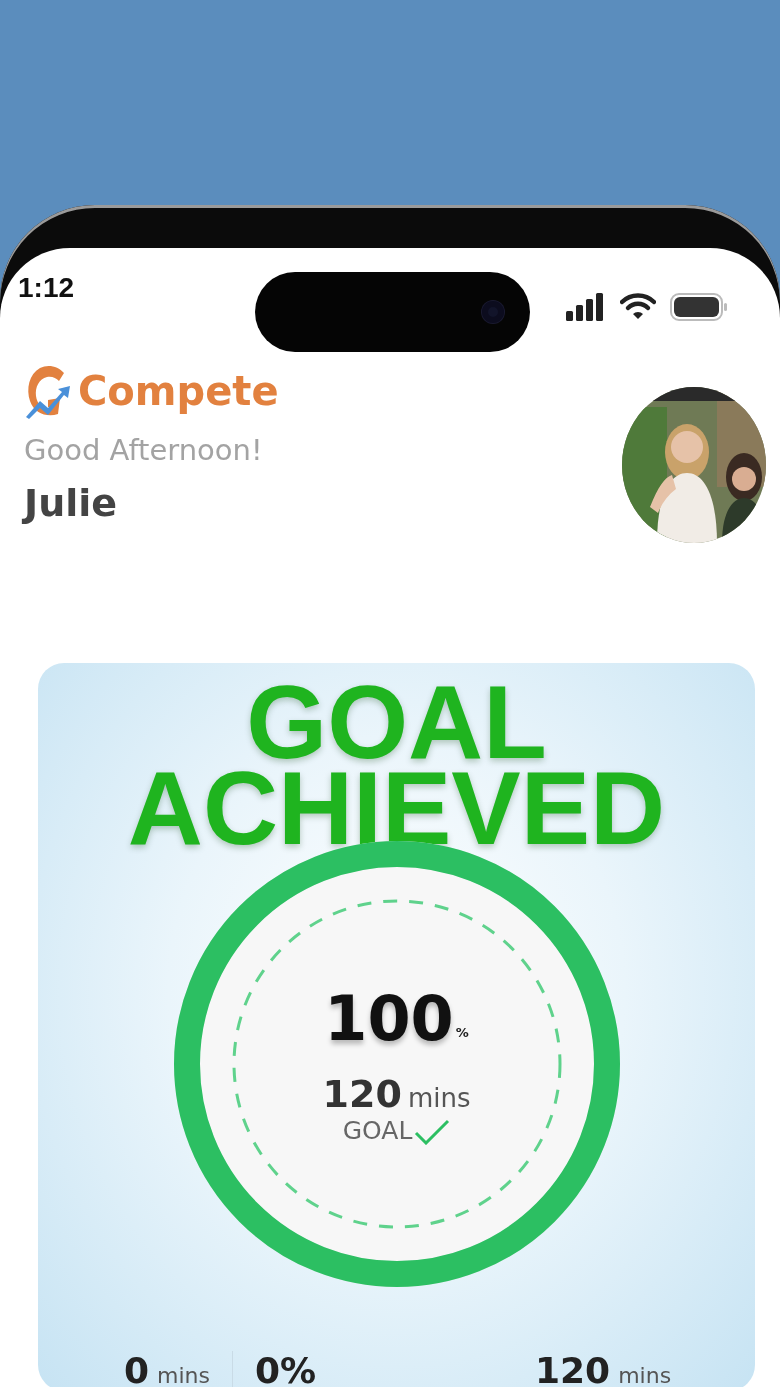  I want to click on minutes-value: 120, so click(362, 1093).